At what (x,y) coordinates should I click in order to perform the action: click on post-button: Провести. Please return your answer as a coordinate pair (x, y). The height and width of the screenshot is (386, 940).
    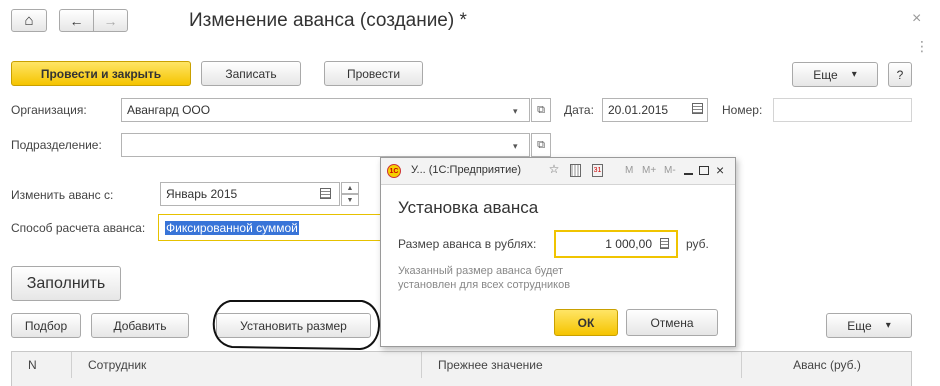
    Looking at the image, I should click on (373, 73).